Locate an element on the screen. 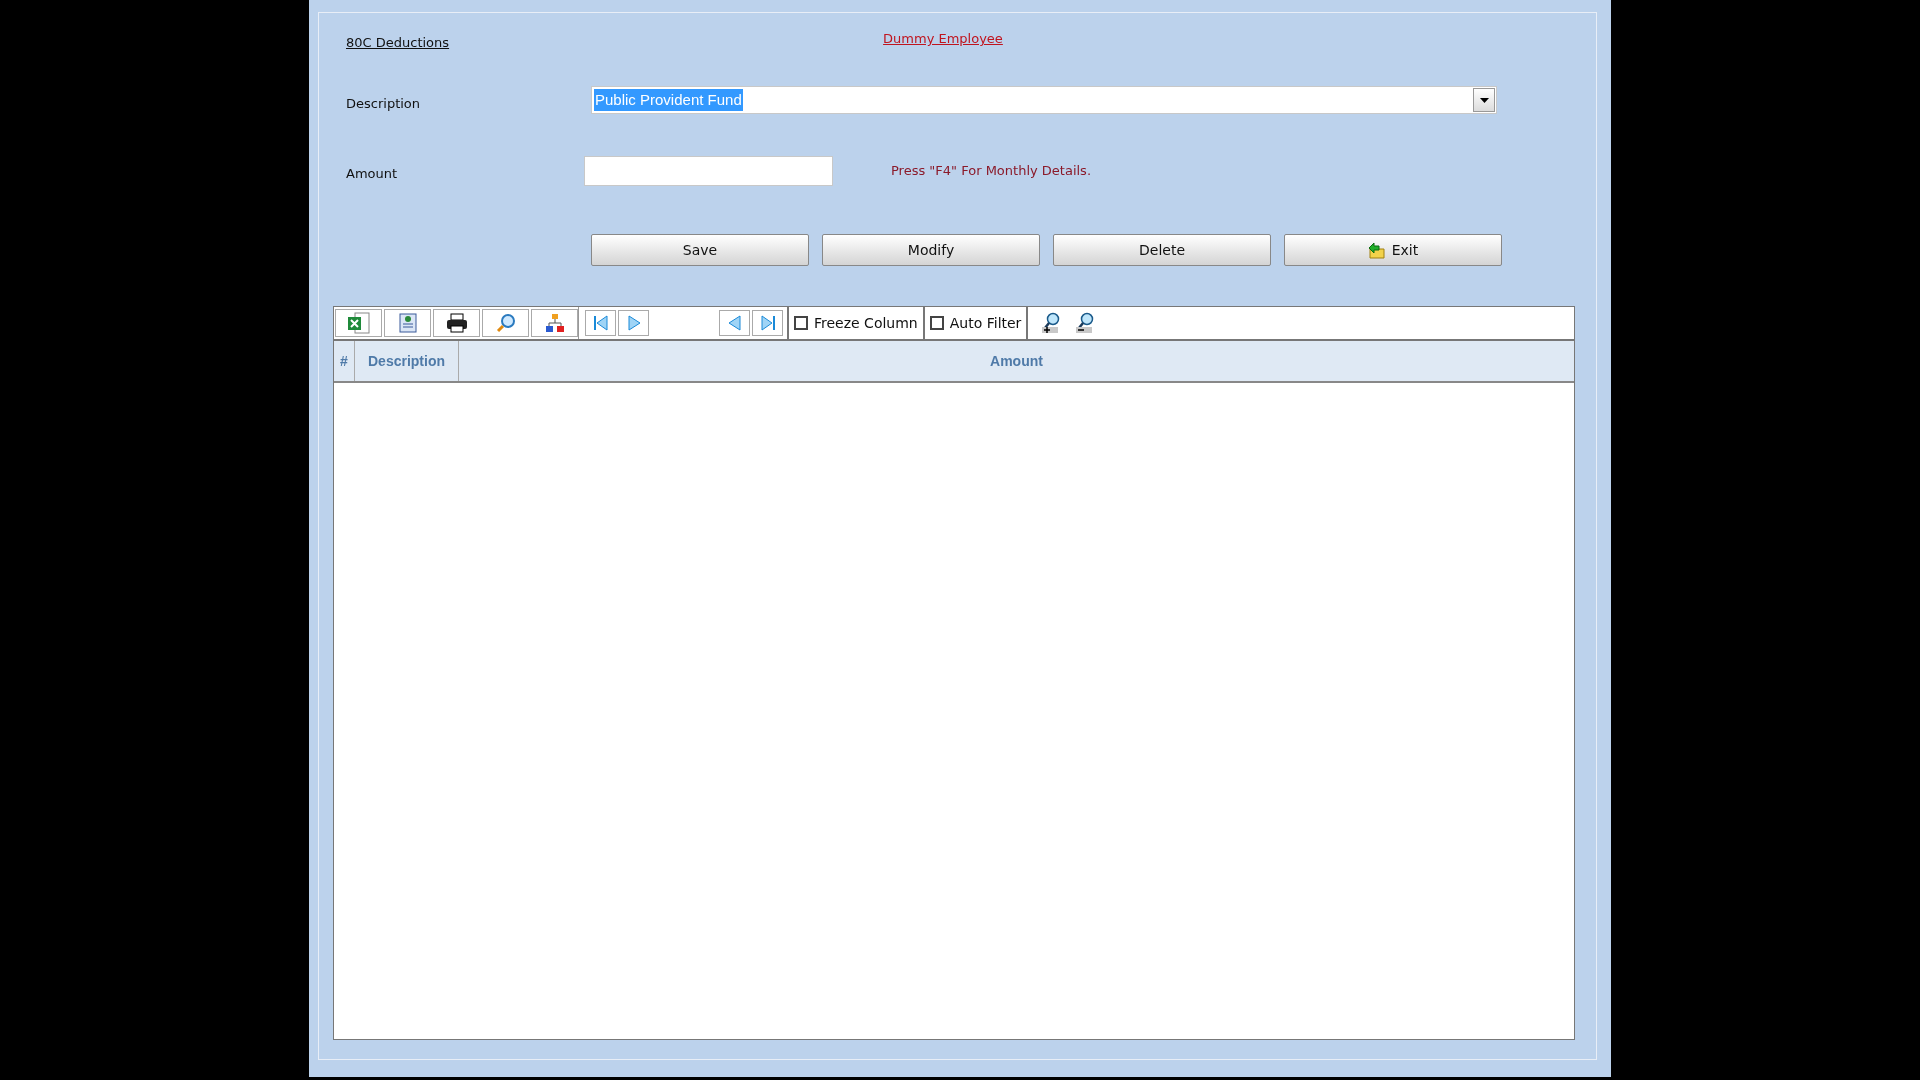  column-header: Description is located at coordinates (407, 361).